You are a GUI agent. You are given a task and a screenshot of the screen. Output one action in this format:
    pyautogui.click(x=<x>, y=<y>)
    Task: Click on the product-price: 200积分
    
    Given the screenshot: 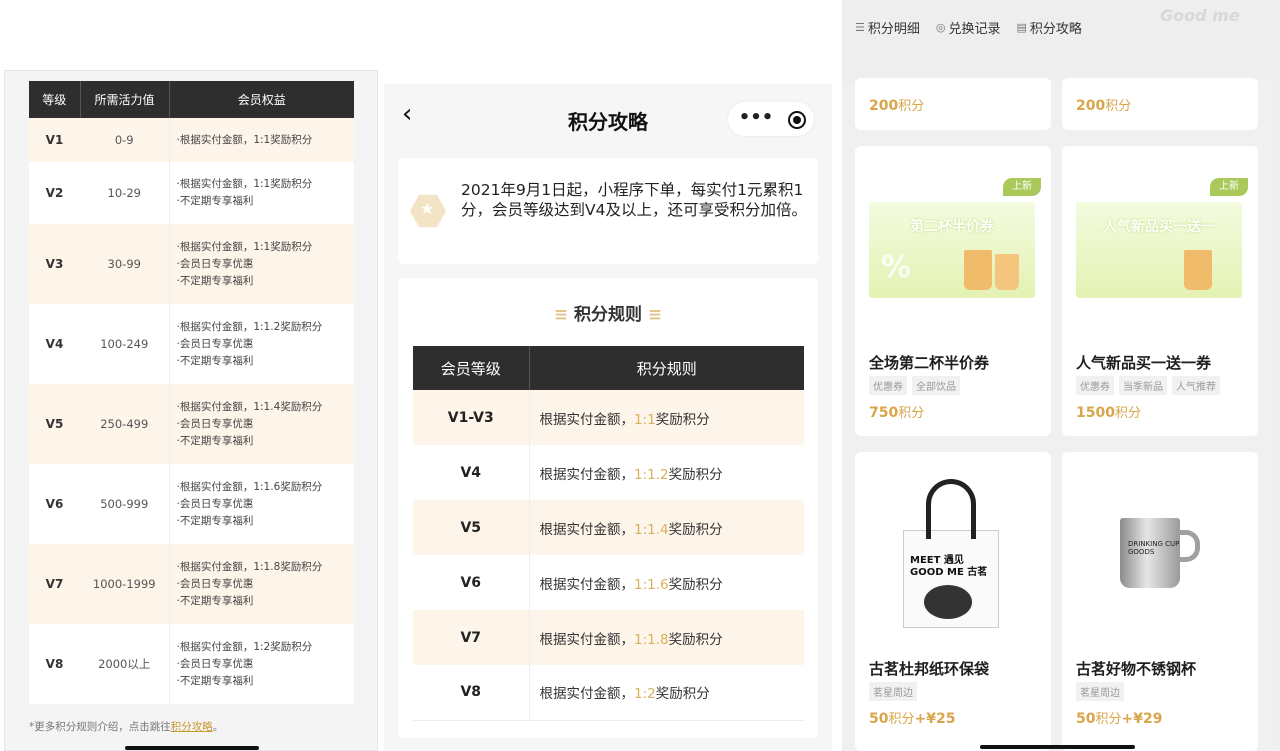 What is the action you would take?
    pyautogui.click(x=896, y=104)
    